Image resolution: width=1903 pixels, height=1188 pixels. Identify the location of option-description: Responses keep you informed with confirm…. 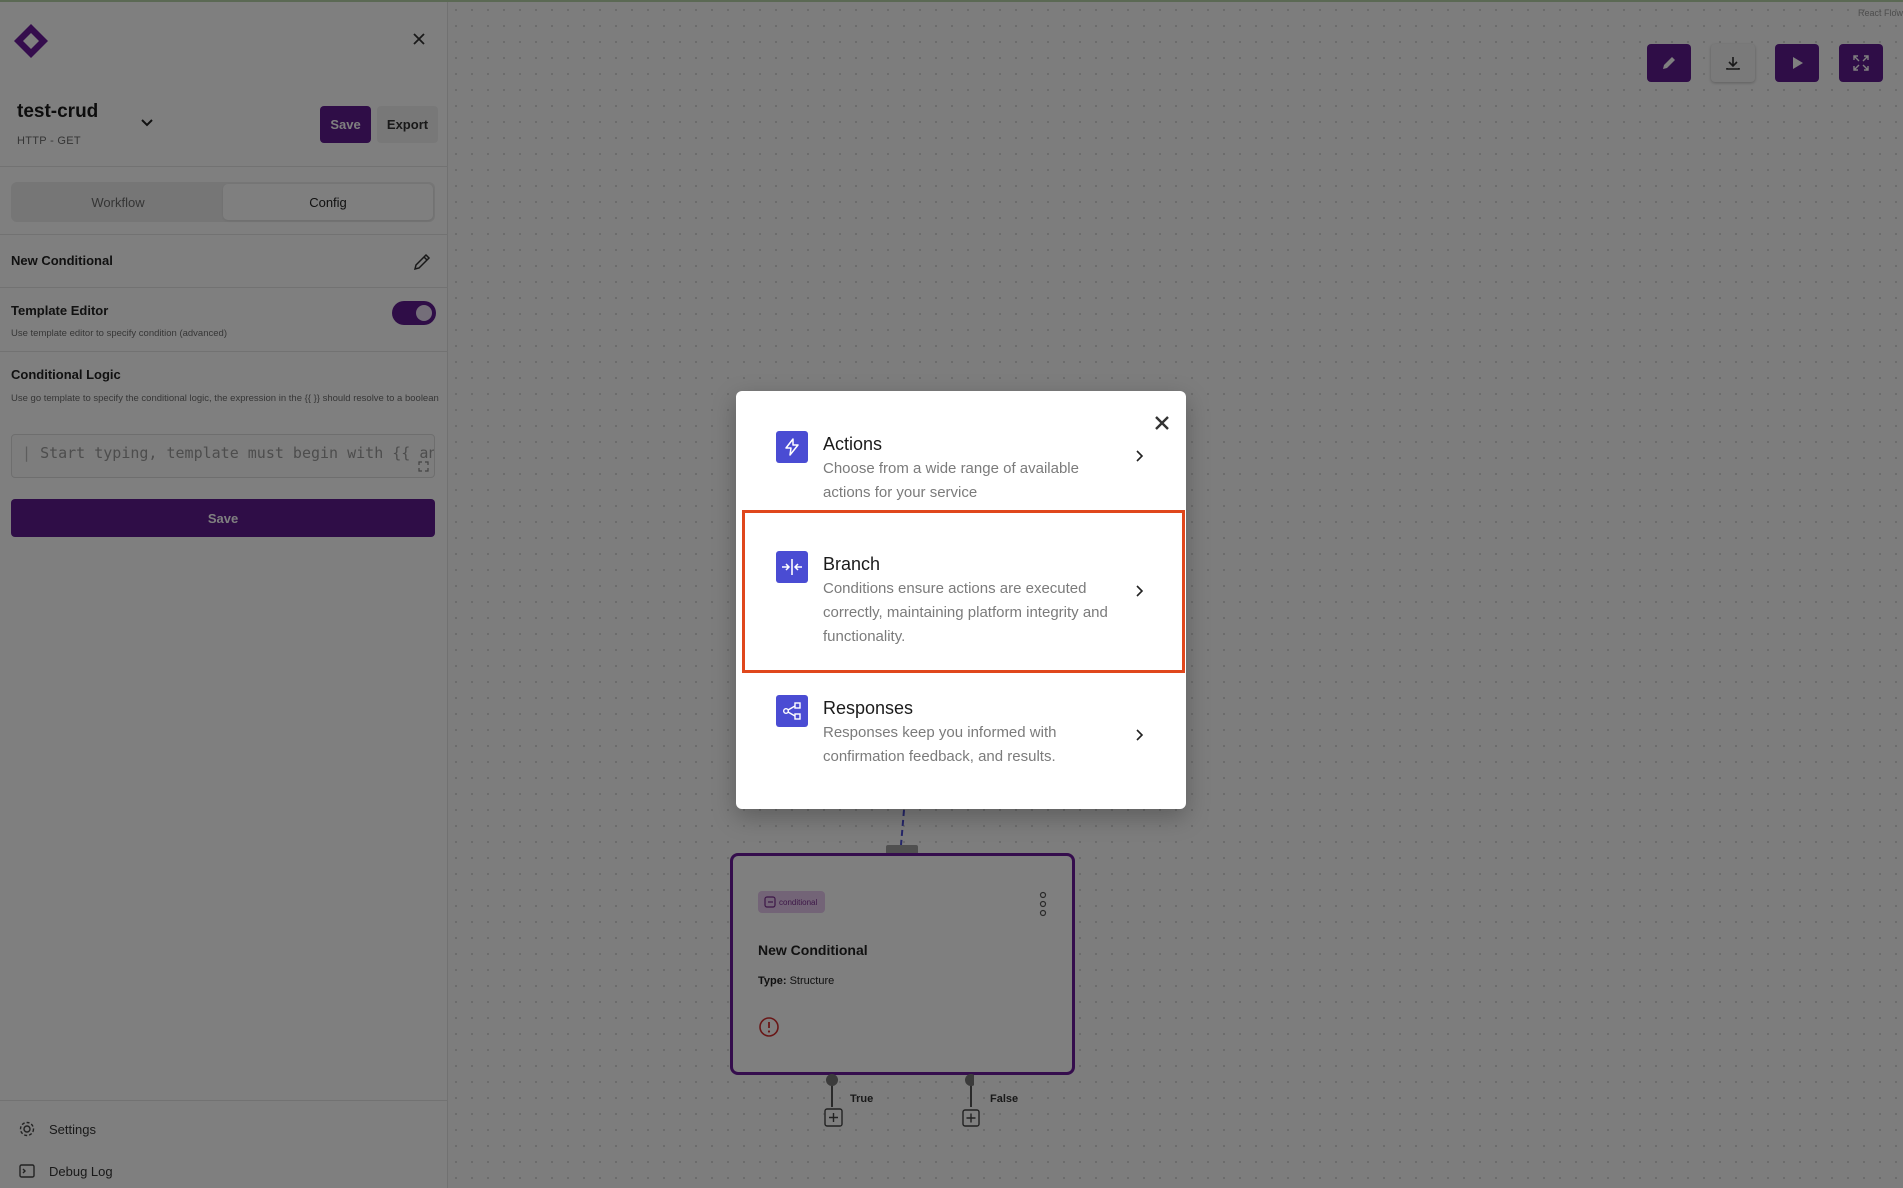
(940, 744).